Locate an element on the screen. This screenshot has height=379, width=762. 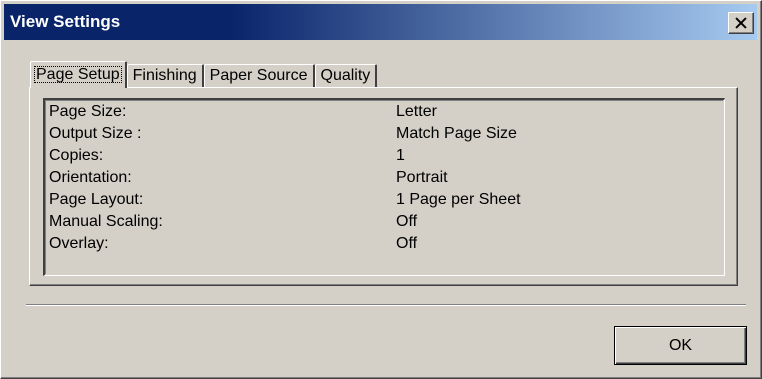
setting-value: Match Page Size is located at coordinates (456, 133).